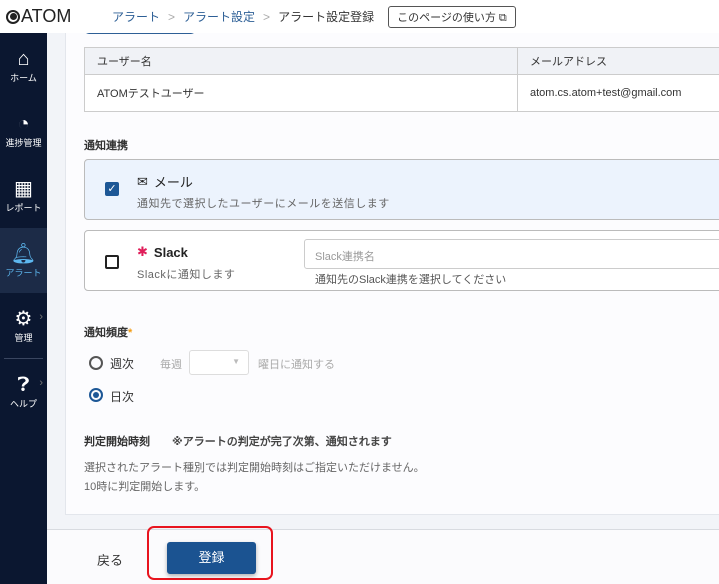 This screenshot has height=584, width=719. Describe the element at coordinates (110, 559) in the screenshot. I see `back-button: 戻る` at that location.